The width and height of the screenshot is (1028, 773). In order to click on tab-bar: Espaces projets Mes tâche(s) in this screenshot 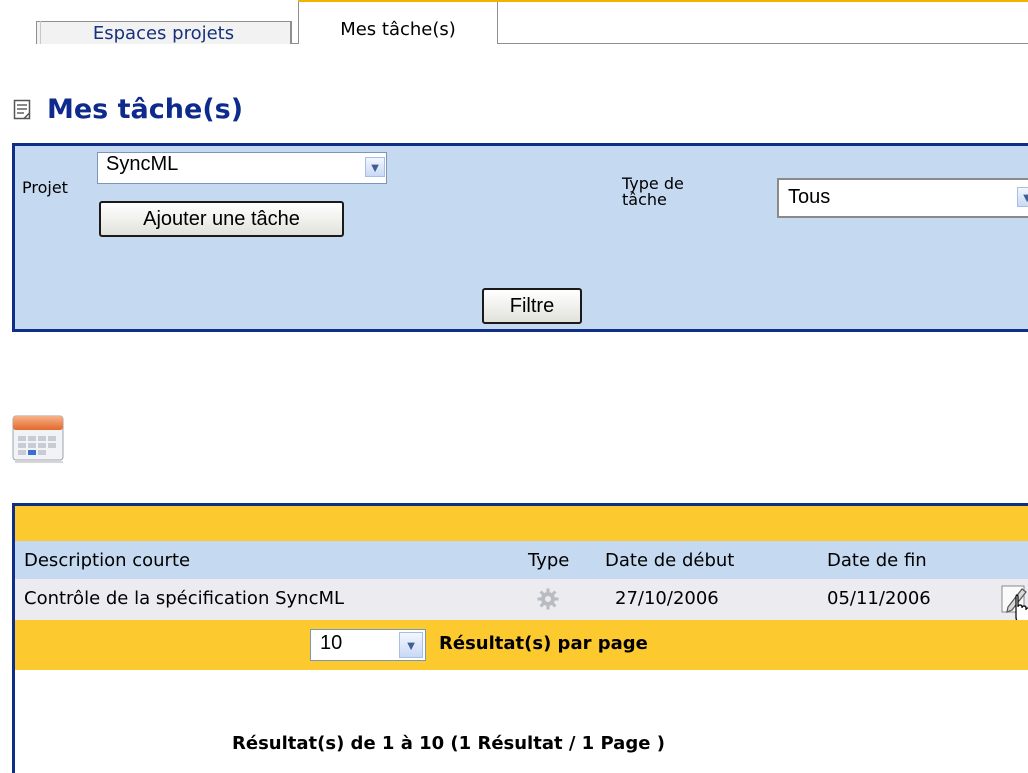, I will do `click(514, 22)`.